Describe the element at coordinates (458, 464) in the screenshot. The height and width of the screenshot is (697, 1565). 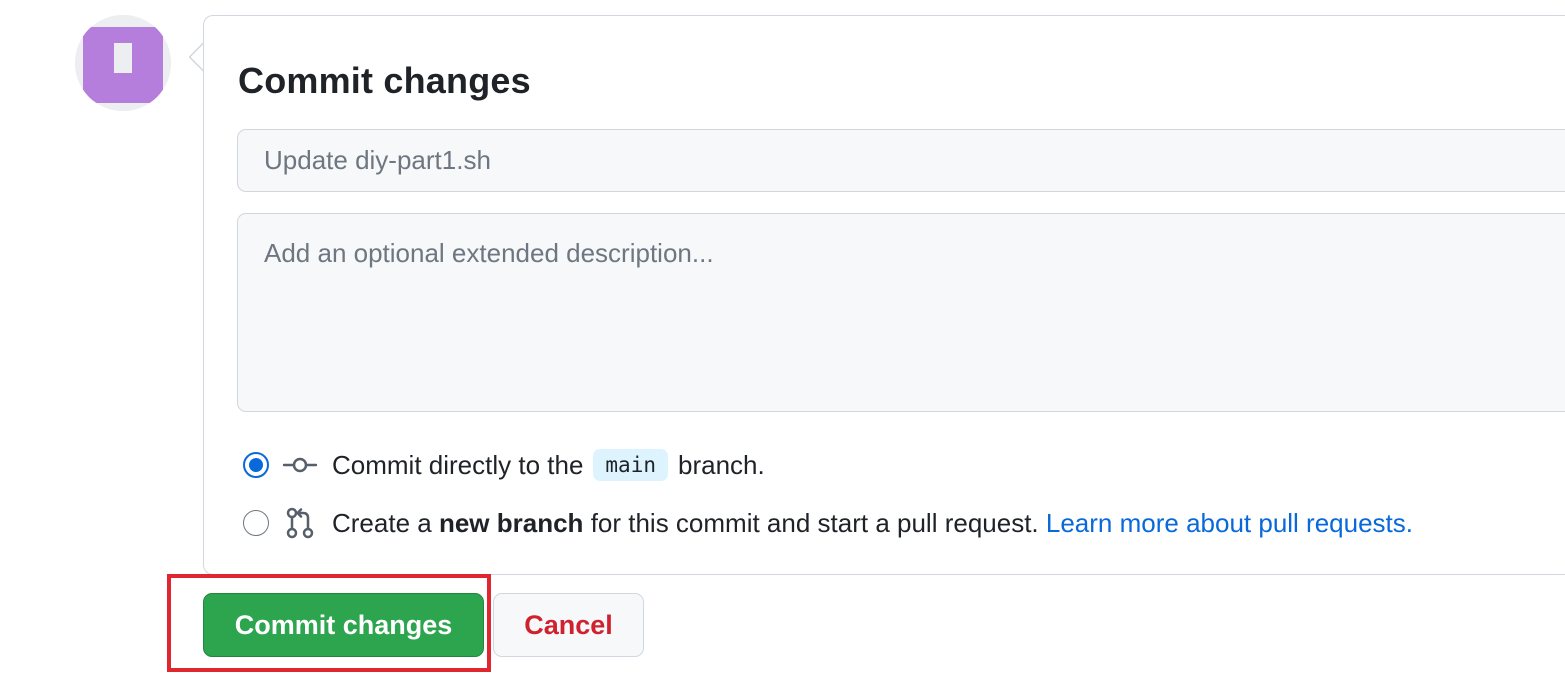
I see `commit-directly-prefix: Commit directly to the` at that location.